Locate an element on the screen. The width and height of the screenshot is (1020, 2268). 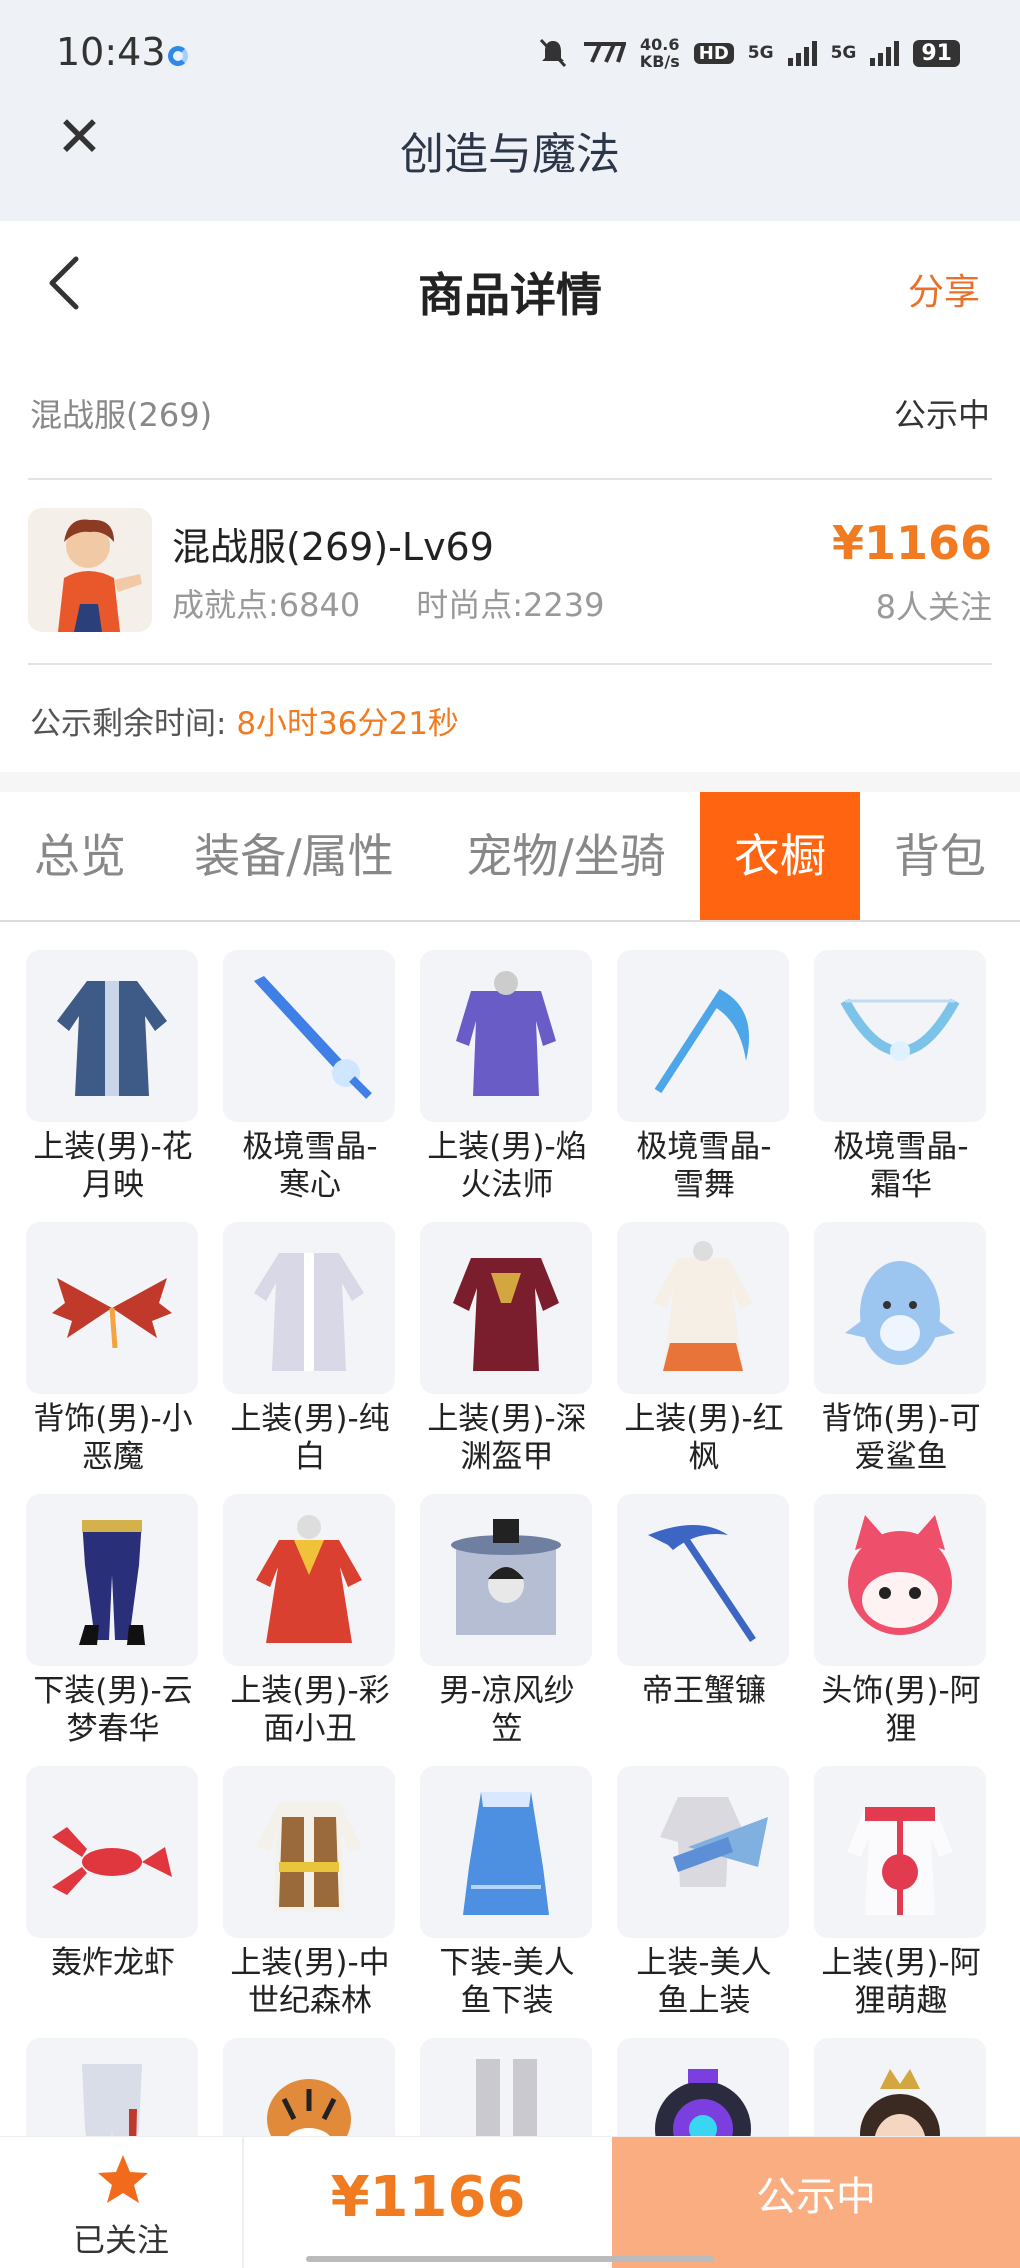
wardrobe-item: 上装(男)-红枫 is located at coordinates (704, 1352).